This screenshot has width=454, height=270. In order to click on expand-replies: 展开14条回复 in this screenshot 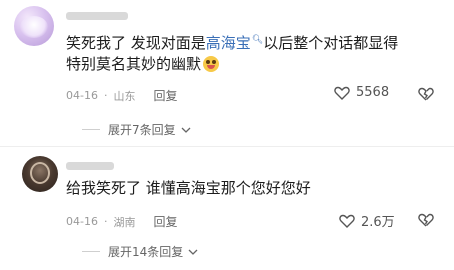, I will do `click(140, 251)`.